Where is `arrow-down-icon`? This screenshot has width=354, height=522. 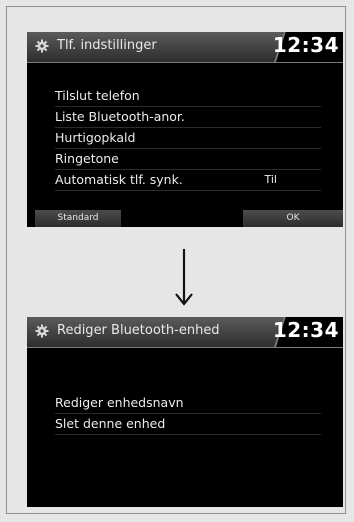 arrow-down-icon is located at coordinates (184, 277).